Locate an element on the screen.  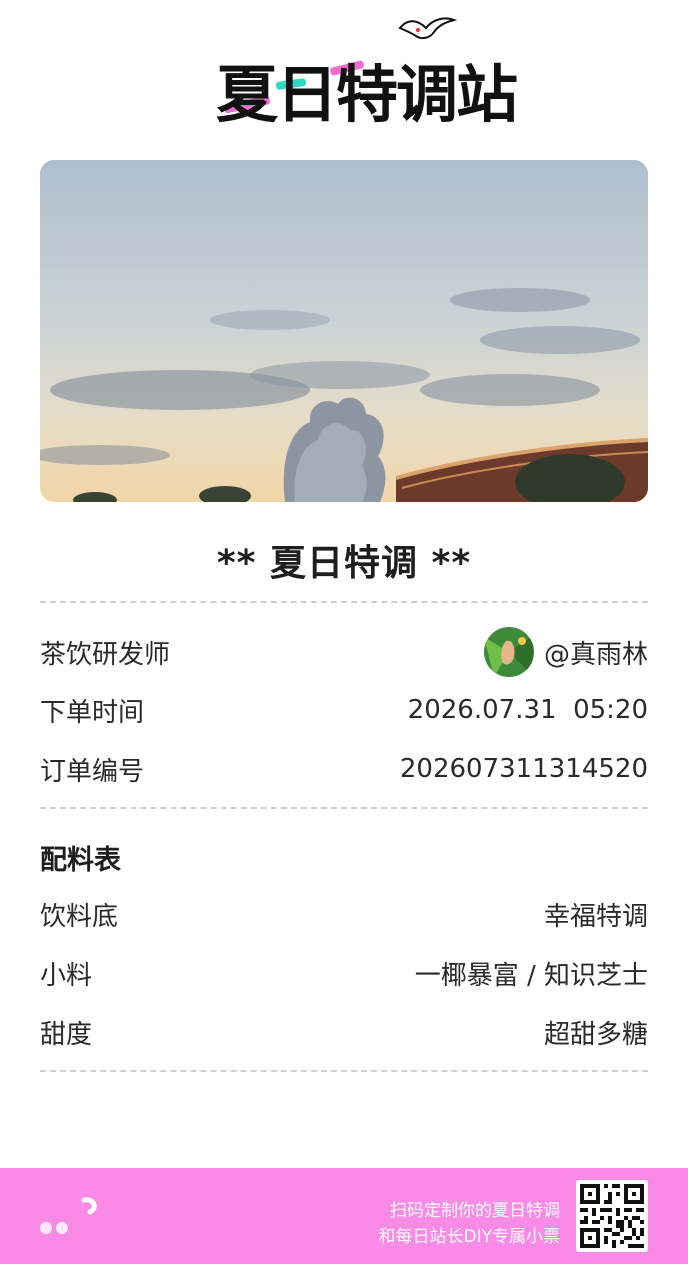
row-label: 饮料底 is located at coordinates (79, 916).